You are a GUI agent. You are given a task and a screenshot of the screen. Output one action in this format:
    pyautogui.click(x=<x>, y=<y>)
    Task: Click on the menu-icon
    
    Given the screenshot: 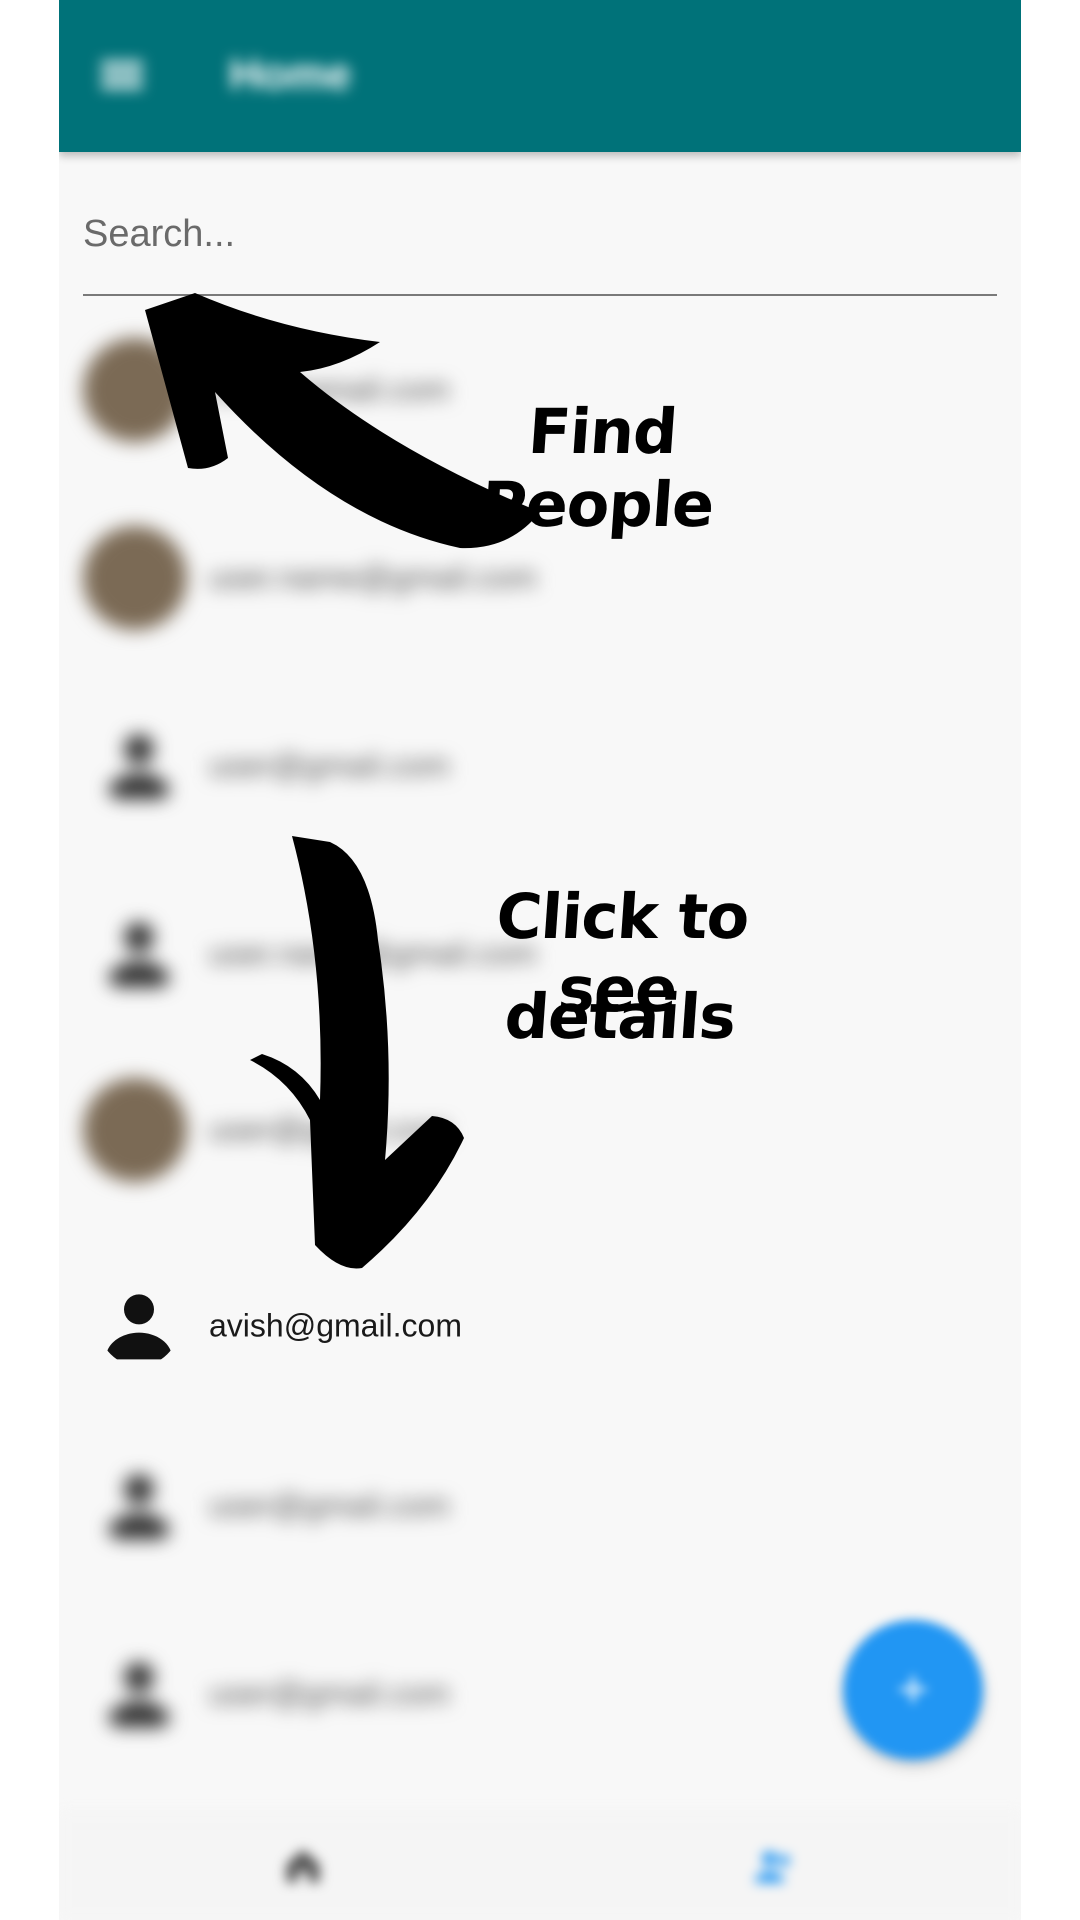 What is the action you would take?
    pyautogui.click(x=122, y=77)
    